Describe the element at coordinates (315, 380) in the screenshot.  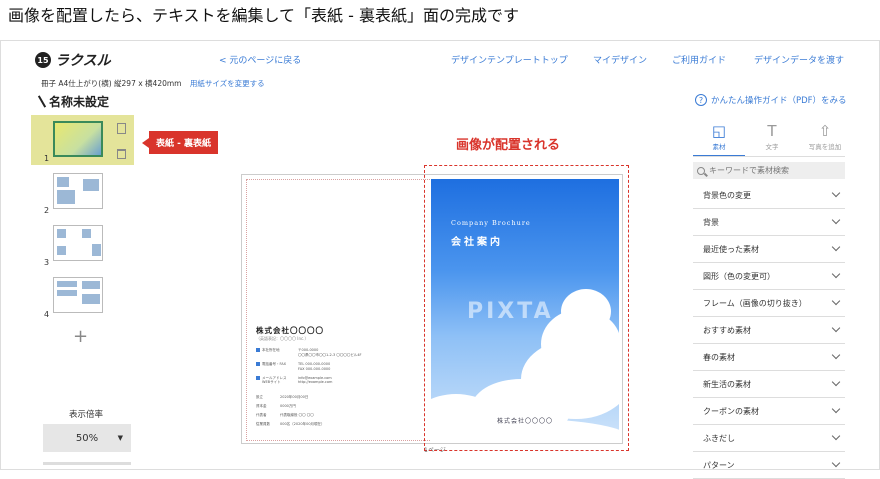
I see `info-value: info@example.com http://example.com` at that location.